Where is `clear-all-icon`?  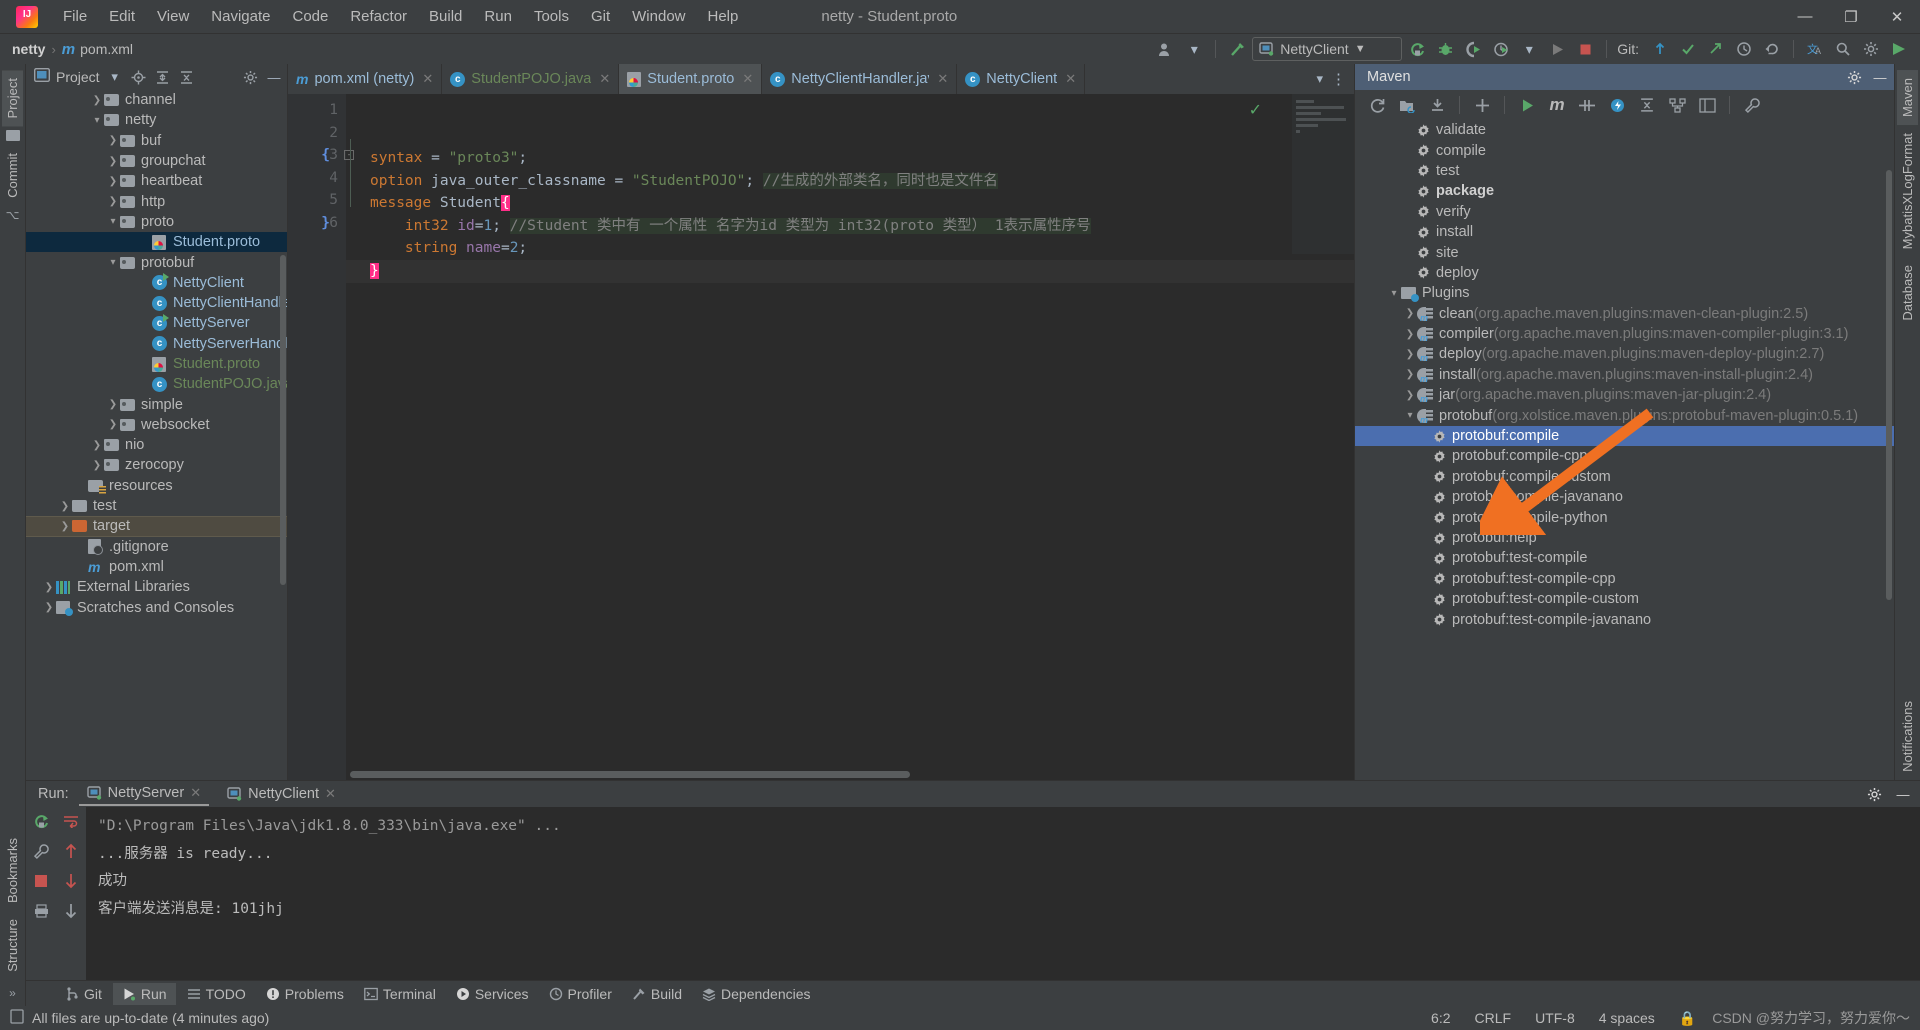
clear-all-icon is located at coordinates (71, 911).